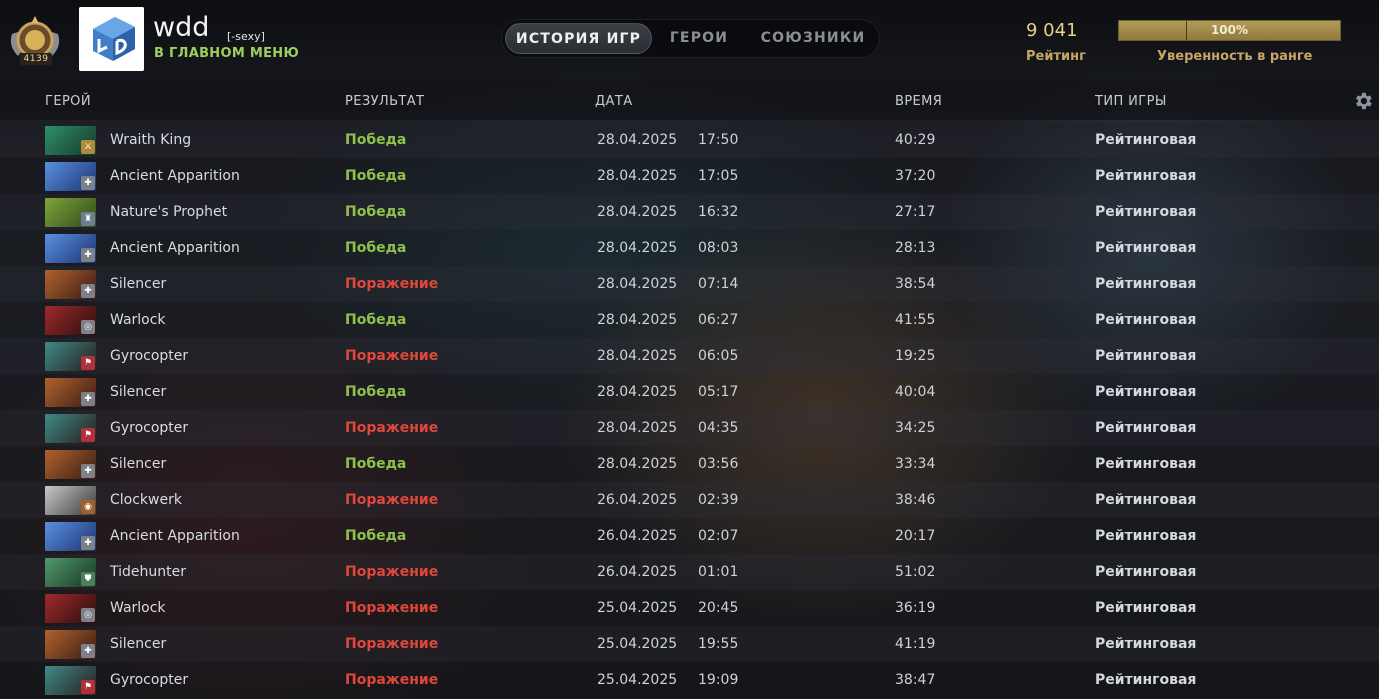 This screenshot has height=699, width=1379. What do you see at coordinates (70, 464) in the screenshot?
I see `silencer-icon: ✚` at bounding box center [70, 464].